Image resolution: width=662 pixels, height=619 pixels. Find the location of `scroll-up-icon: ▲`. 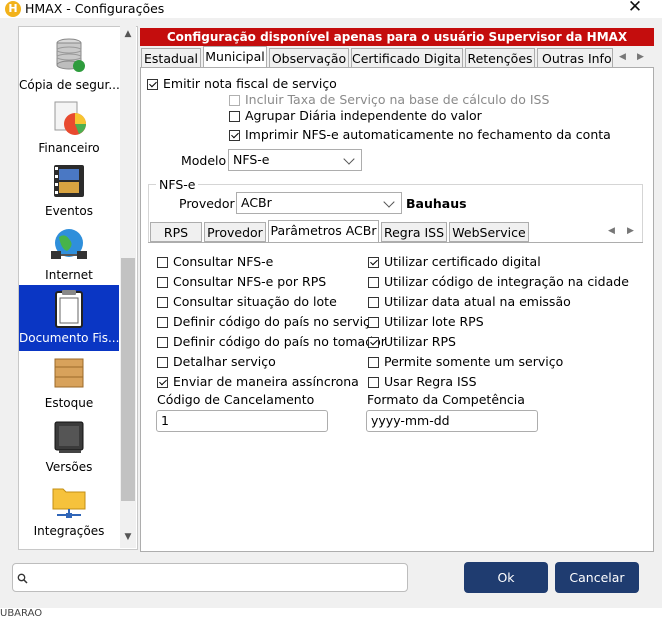

scroll-up-icon: ▲ is located at coordinates (128, 36).